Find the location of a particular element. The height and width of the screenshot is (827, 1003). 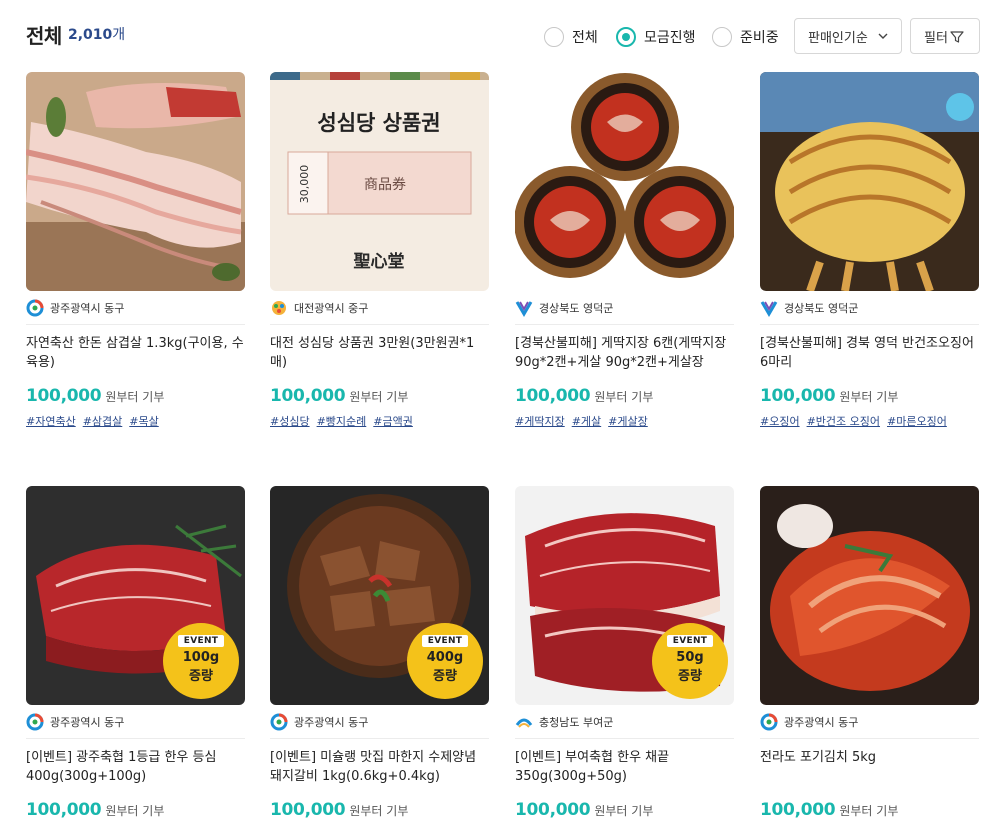

tag-list: #오징어 #반건조 오징어 #마른오징어 is located at coordinates (869, 421).